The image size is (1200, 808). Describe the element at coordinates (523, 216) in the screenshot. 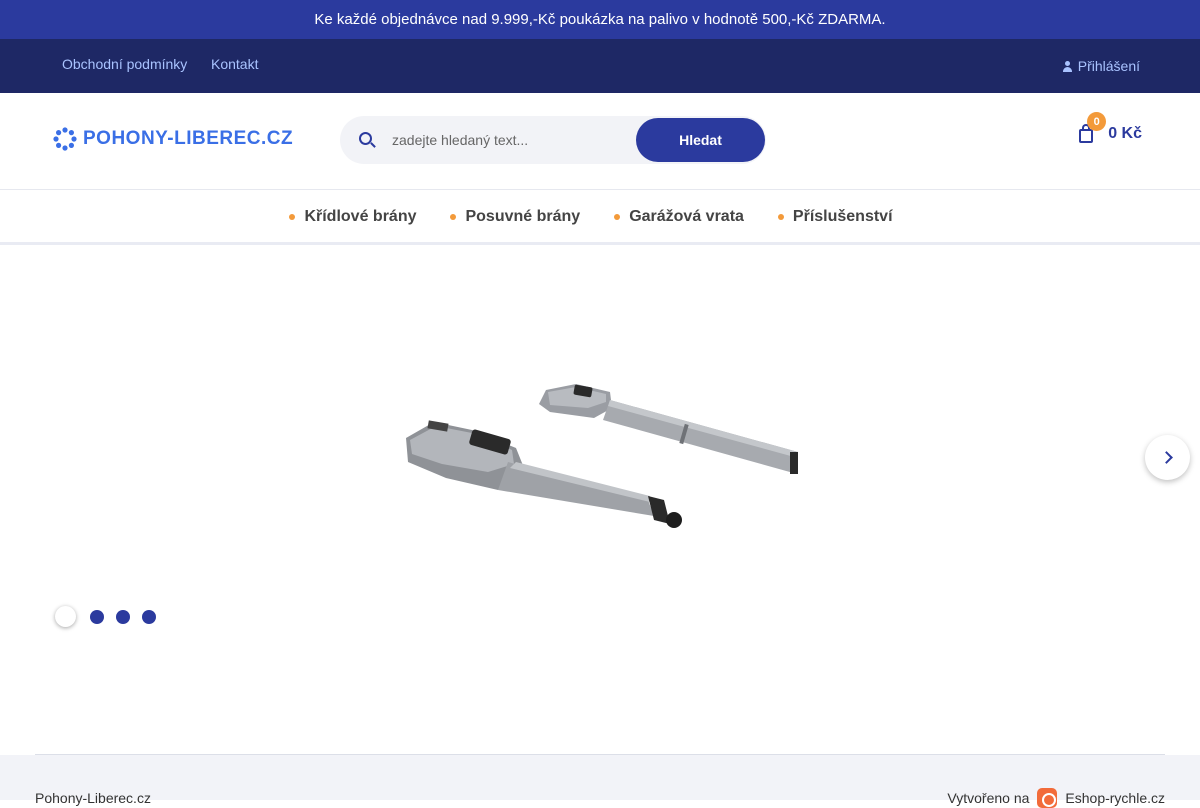

I see `category-label: Posuvné brány` at that location.